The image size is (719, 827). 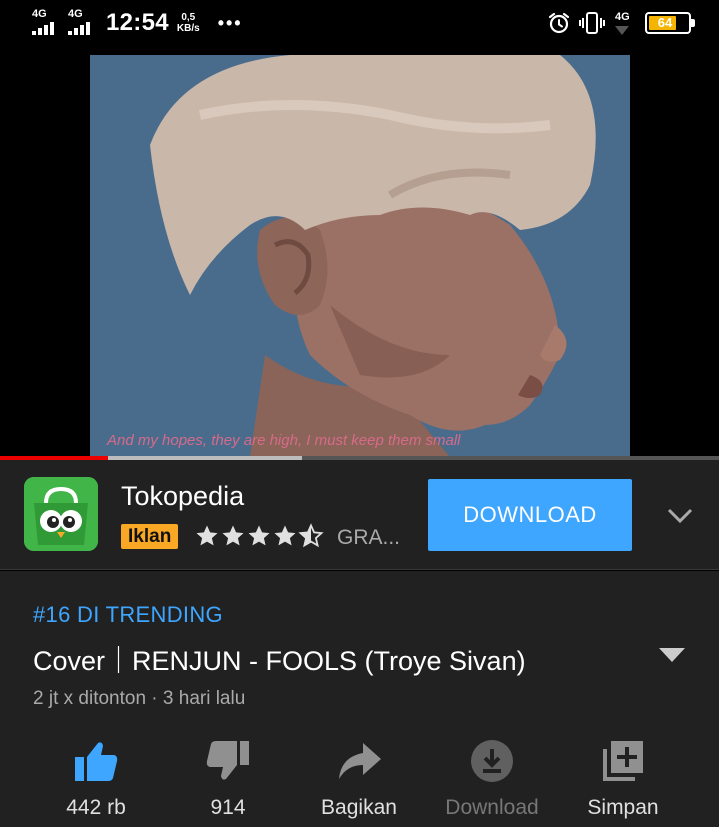 I want to click on like-count: 442 rb, so click(x=96, y=807).